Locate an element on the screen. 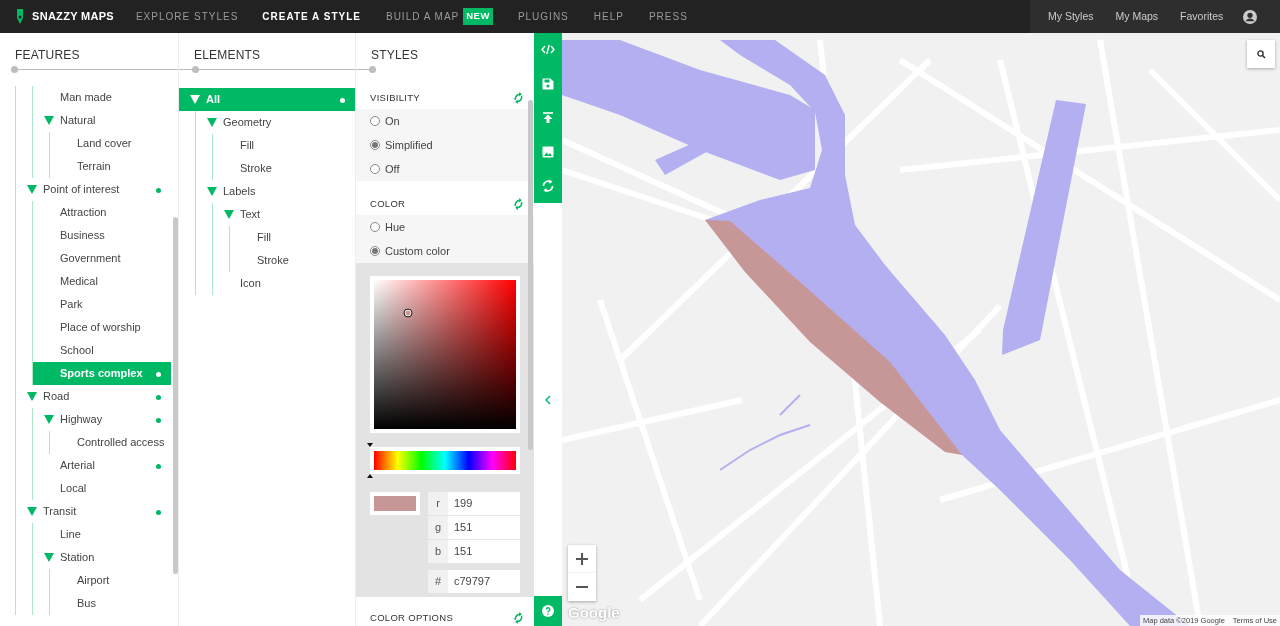  radio-label: Off is located at coordinates (392, 169).